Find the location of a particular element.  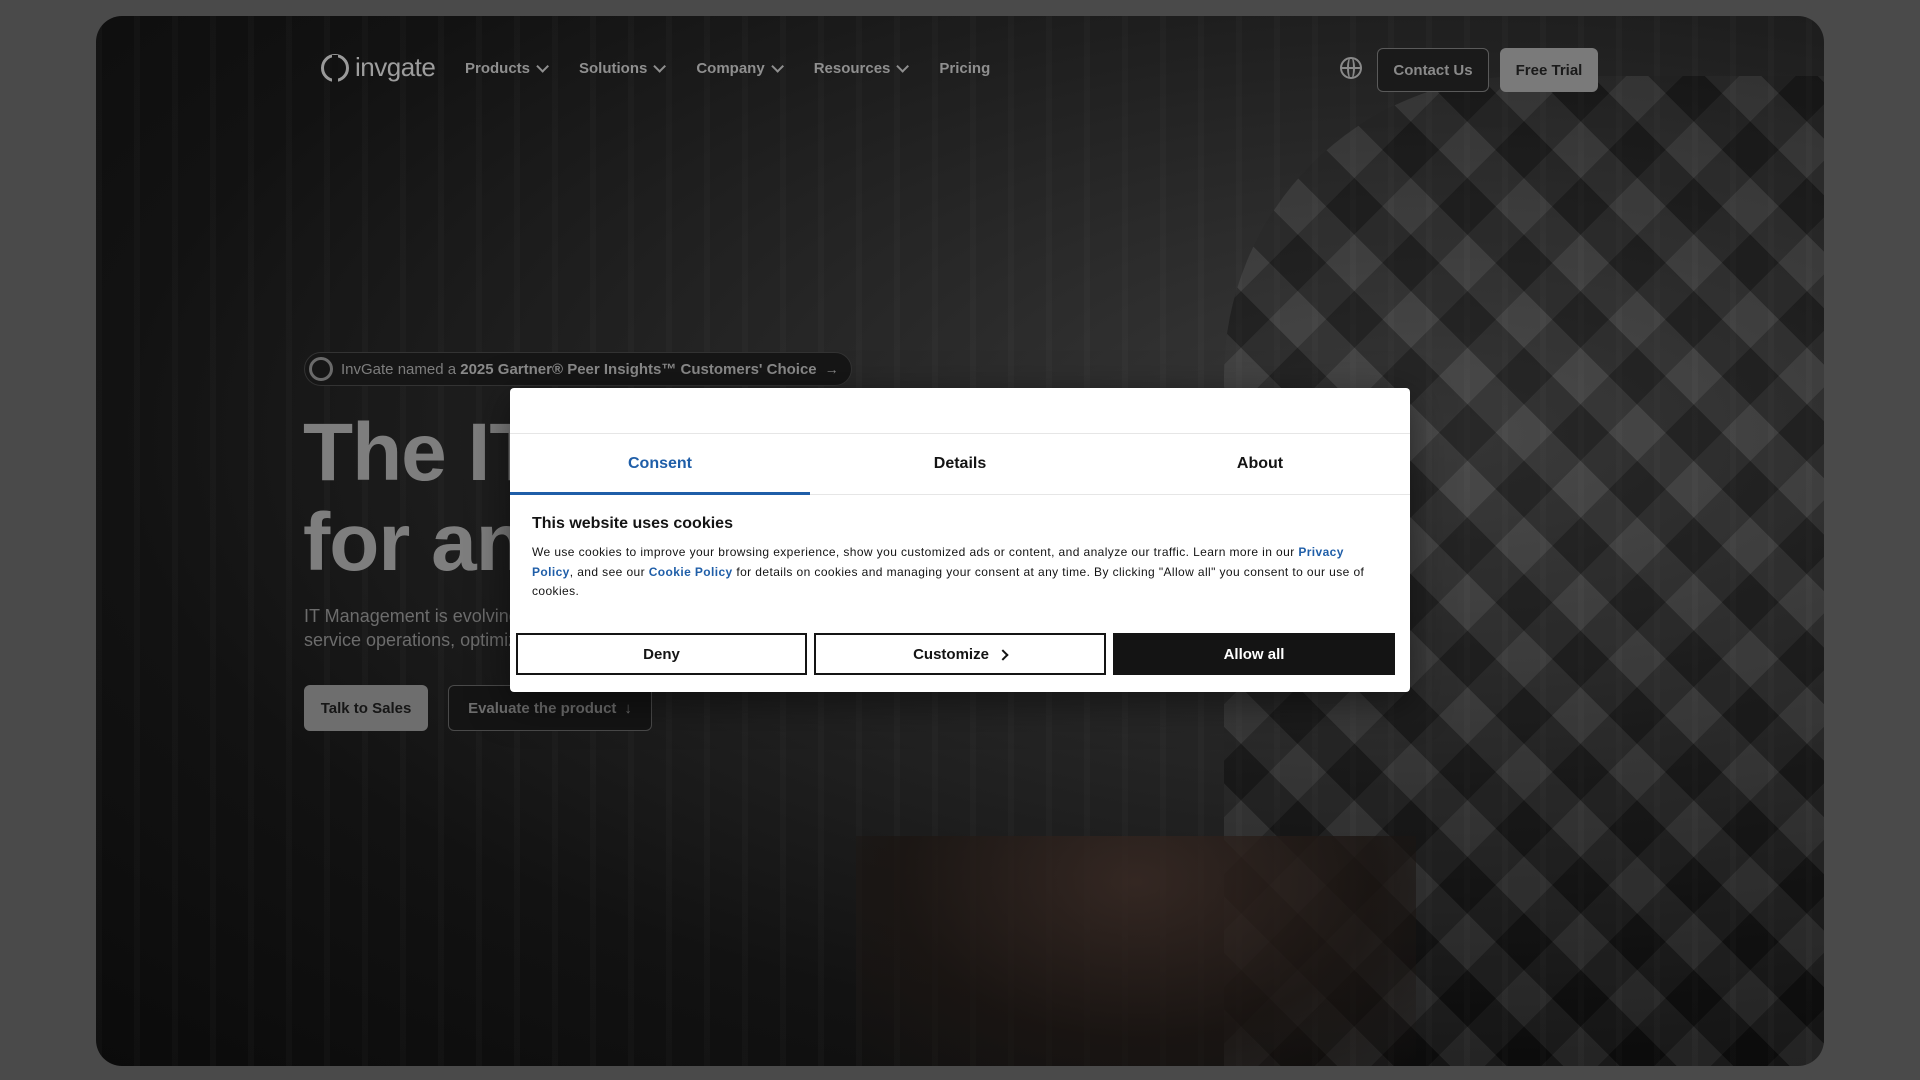

menu-item-company: Company is located at coordinates (740, 68).